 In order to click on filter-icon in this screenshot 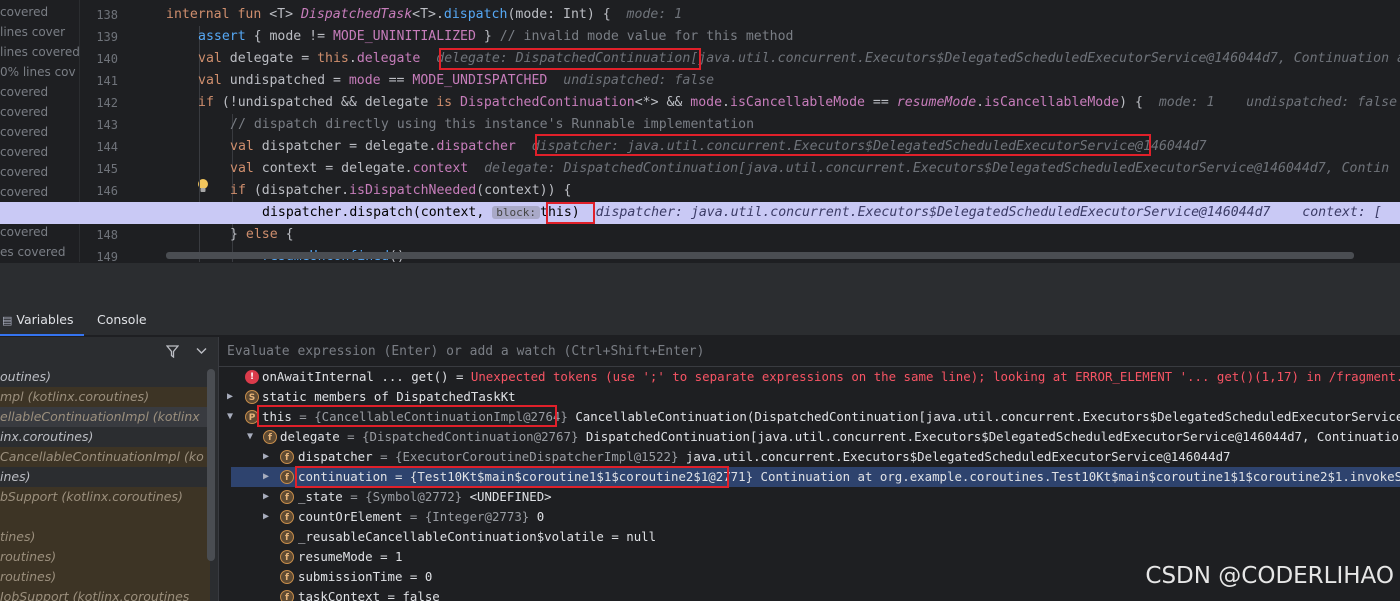, I will do `click(172, 351)`.